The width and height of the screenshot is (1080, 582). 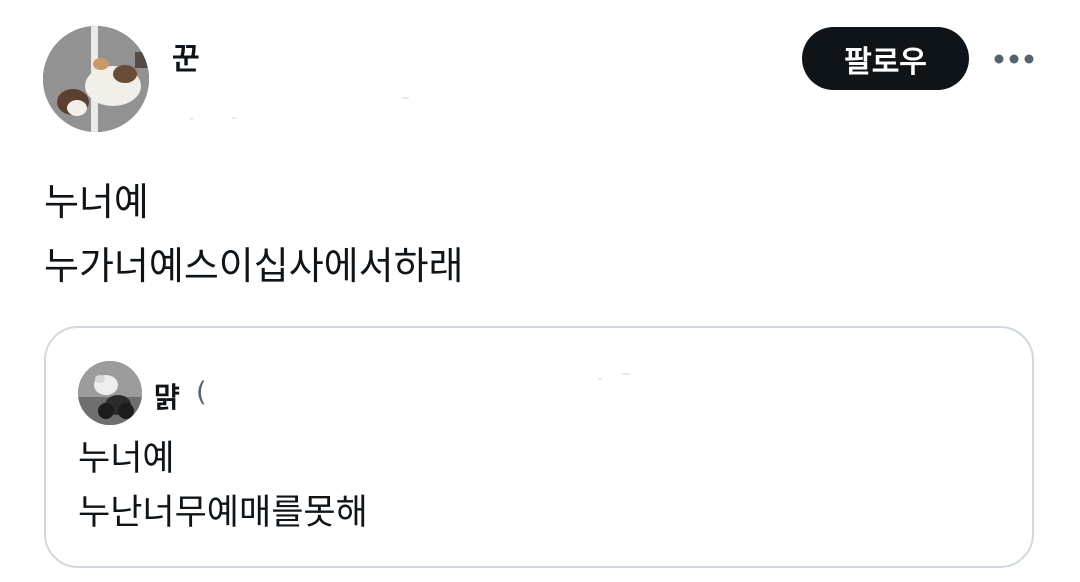 I want to click on quoted-tweet-text: 누너예 누난너무예매를못해, so click(x=223, y=486).